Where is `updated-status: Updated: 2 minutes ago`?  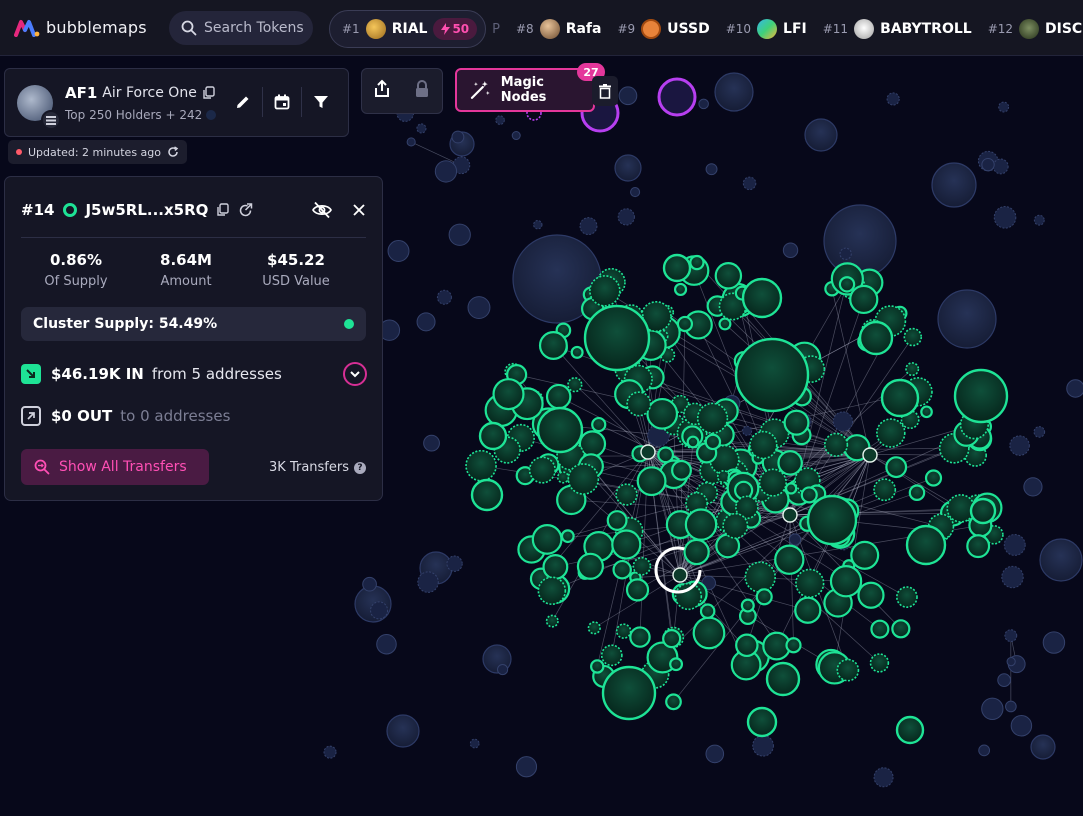
updated-status: Updated: 2 minutes ago is located at coordinates (97, 152).